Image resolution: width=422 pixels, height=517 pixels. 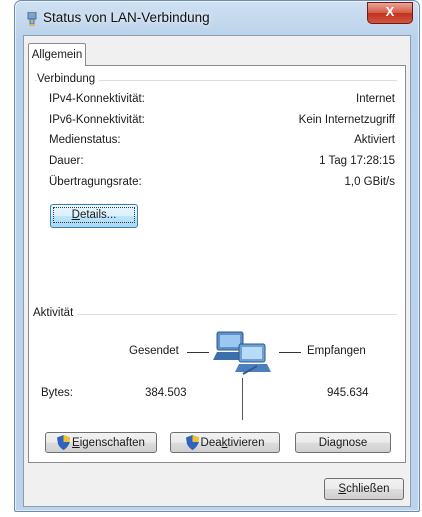 What do you see at coordinates (68, 79) in the screenshot?
I see `connection-group-title: Verbindung` at bounding box center [68, 79].